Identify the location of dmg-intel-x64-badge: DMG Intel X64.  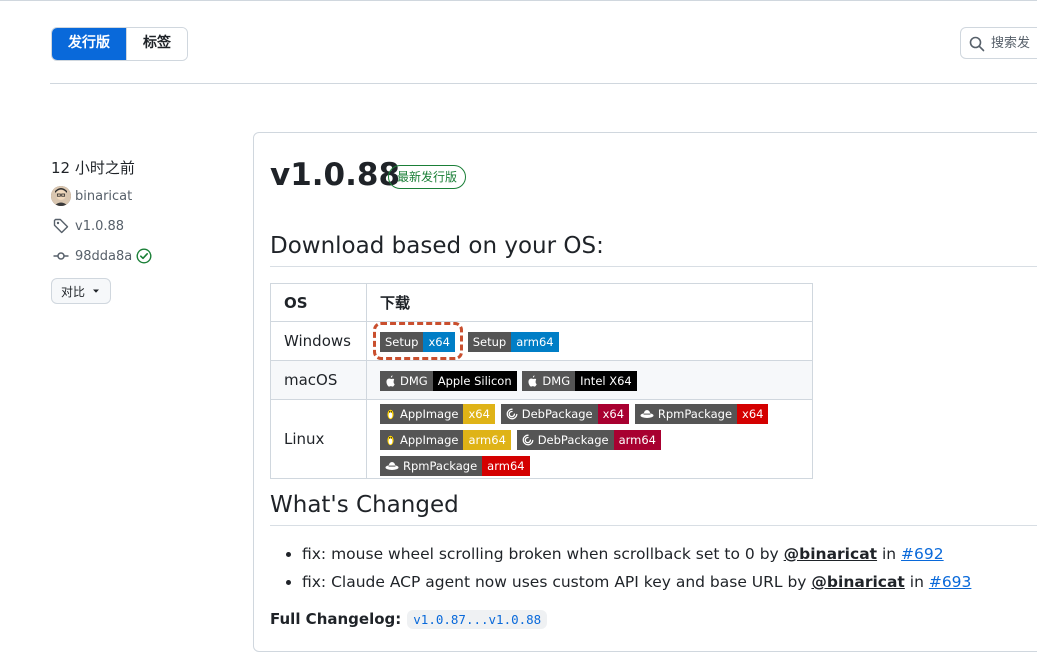
(579, 380).